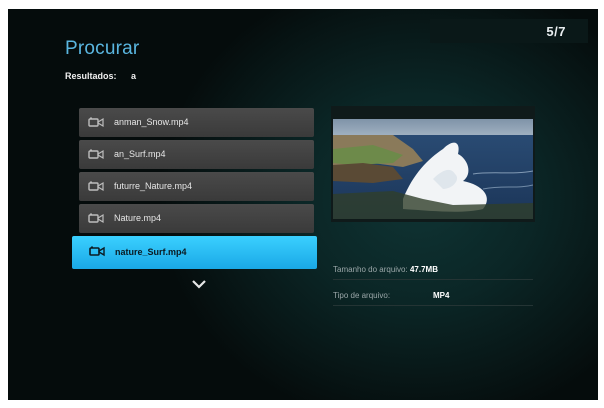 This screenshot has height=408, width=604. I want to click on search-query: a, so click(134, 76).